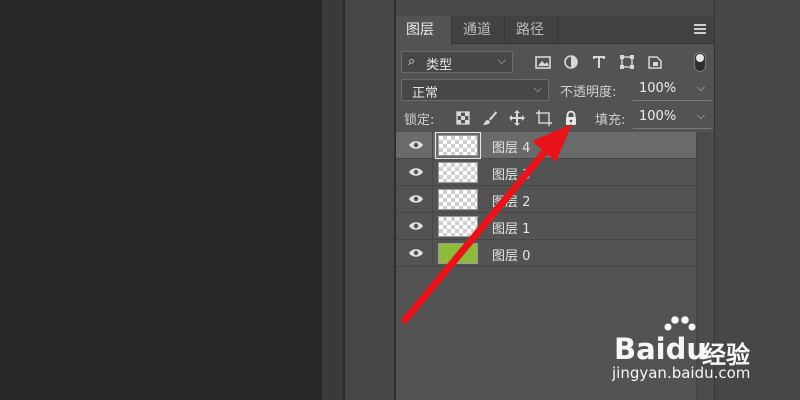 The height and width of the screenshot is (400, 800). What do you see at coordinates (475, 90) in the screenshot?
I see `blend-mode-select: 正常 ⌵` at bounding box center [475, 90].